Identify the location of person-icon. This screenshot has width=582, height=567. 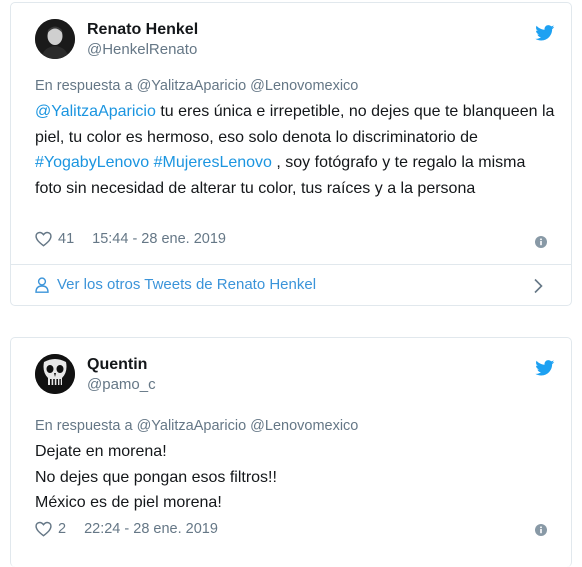
(42, 284).